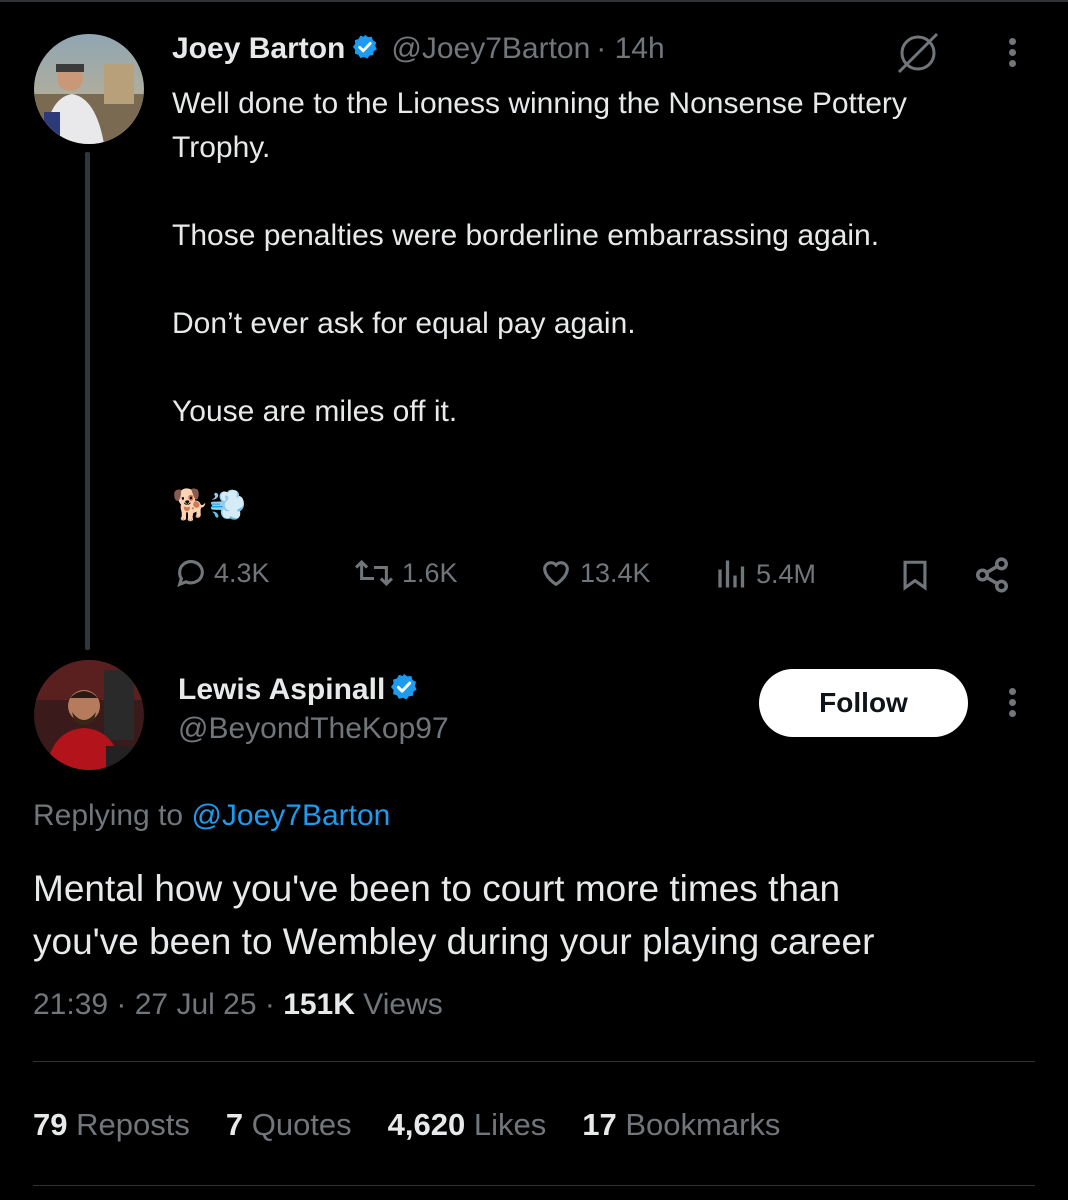 Image resolution: width=1068 pixels, height=1200 pixels. Describe the element at coordinates (301, 1124) in the screenshot. I see `quotes-label: Quotes` at that location.